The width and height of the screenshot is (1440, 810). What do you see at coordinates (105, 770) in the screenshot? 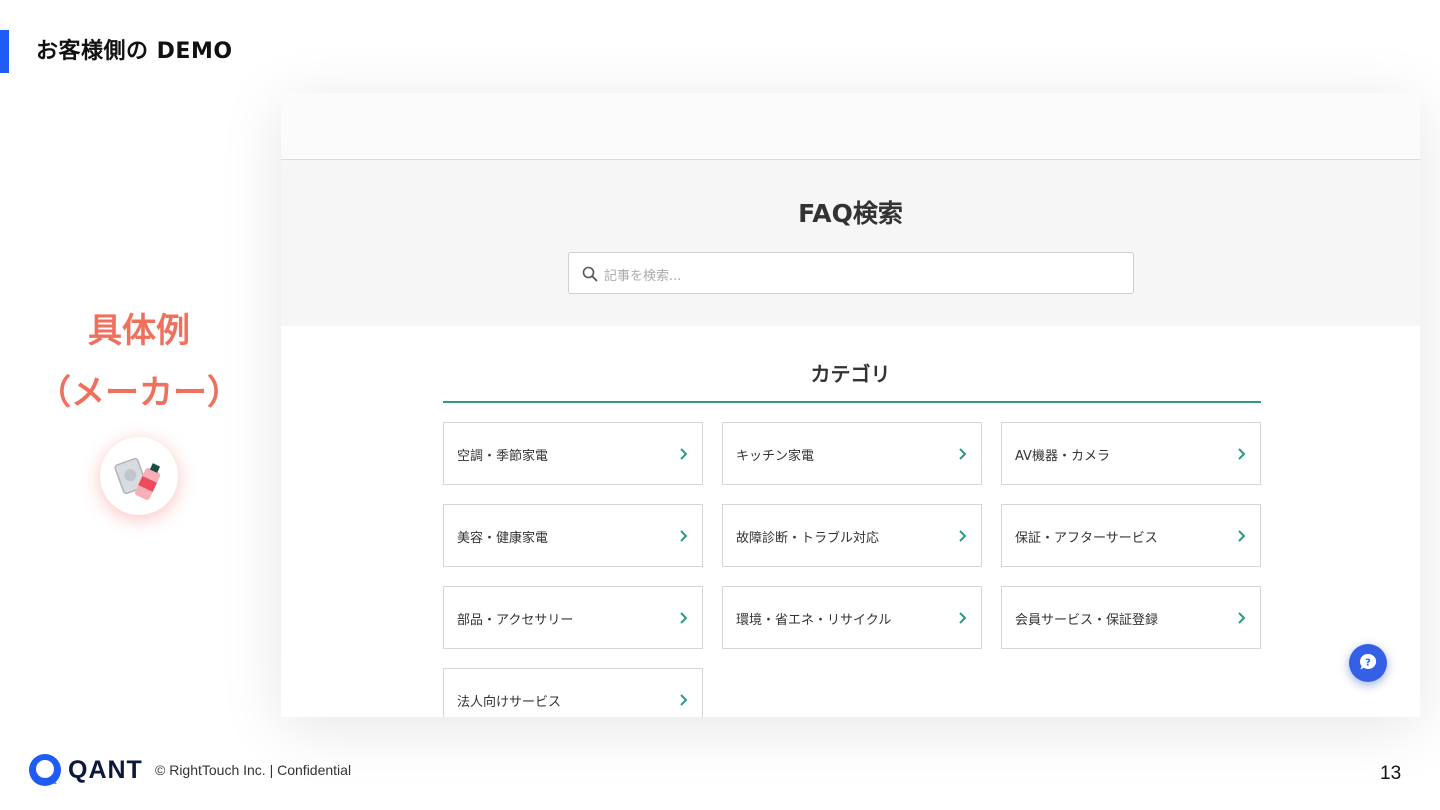
I see `footer-brand: QANT` at bounding box center [105, 770].